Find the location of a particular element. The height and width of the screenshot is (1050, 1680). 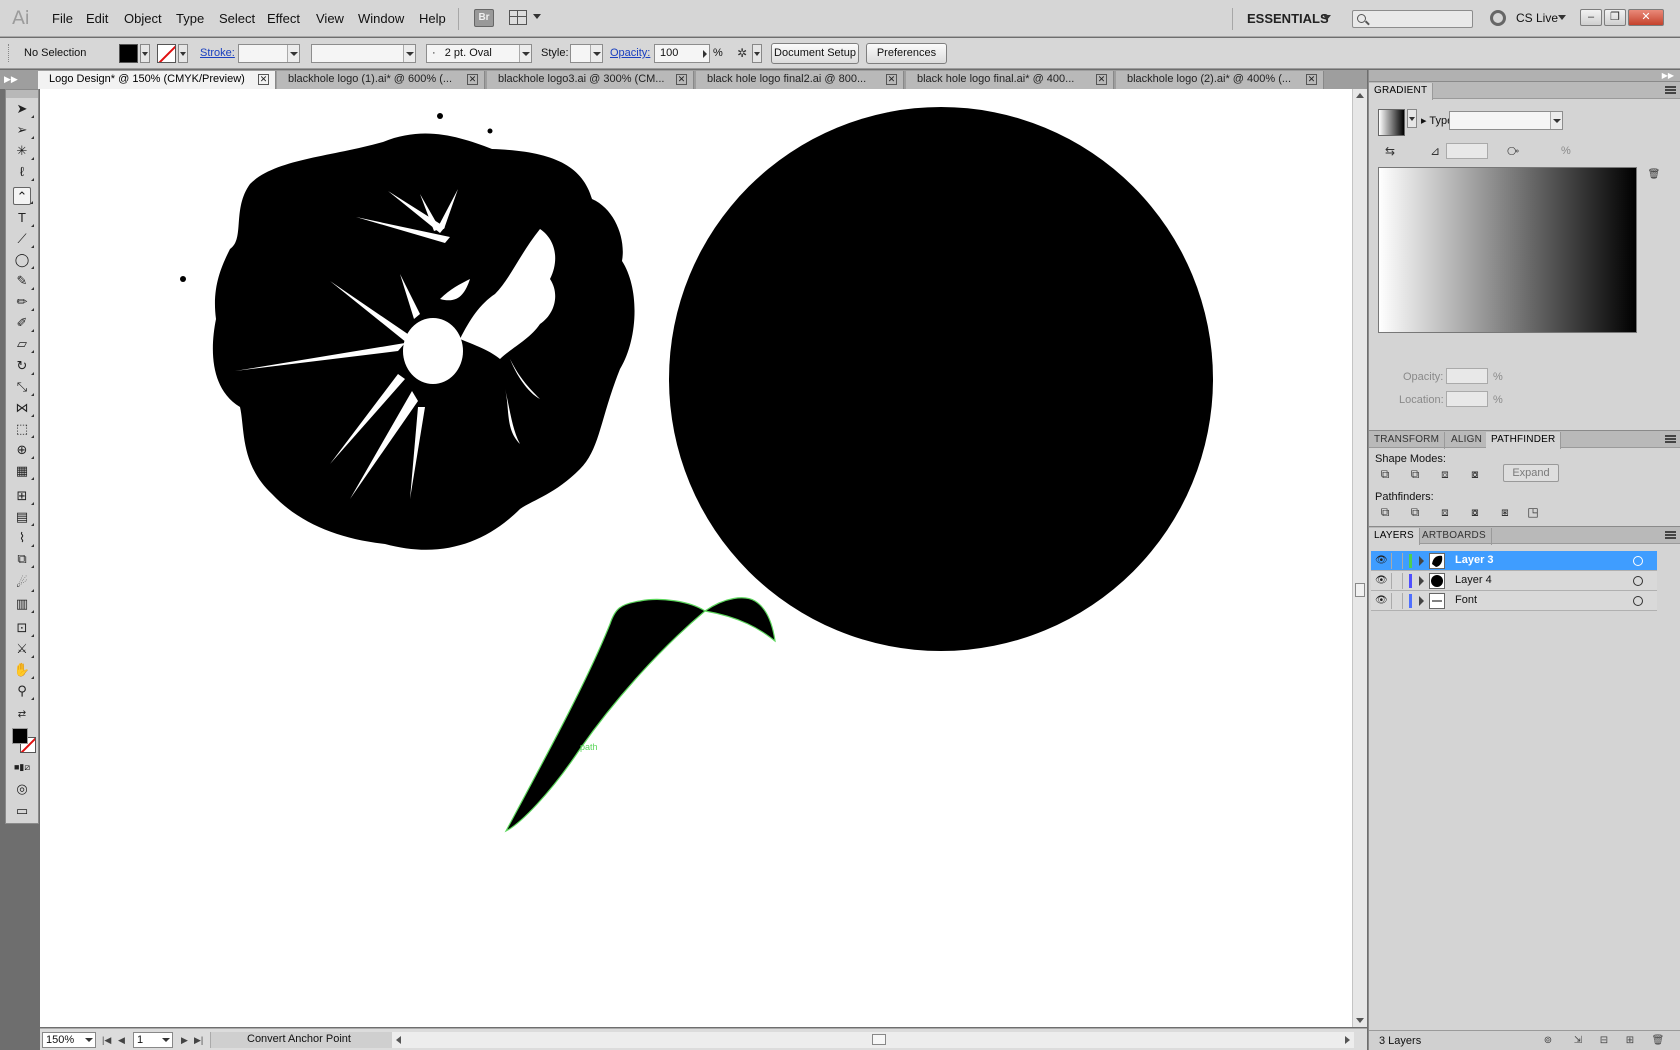

minus-front-icon: ⧉ is located at coordinates (1415, 474).